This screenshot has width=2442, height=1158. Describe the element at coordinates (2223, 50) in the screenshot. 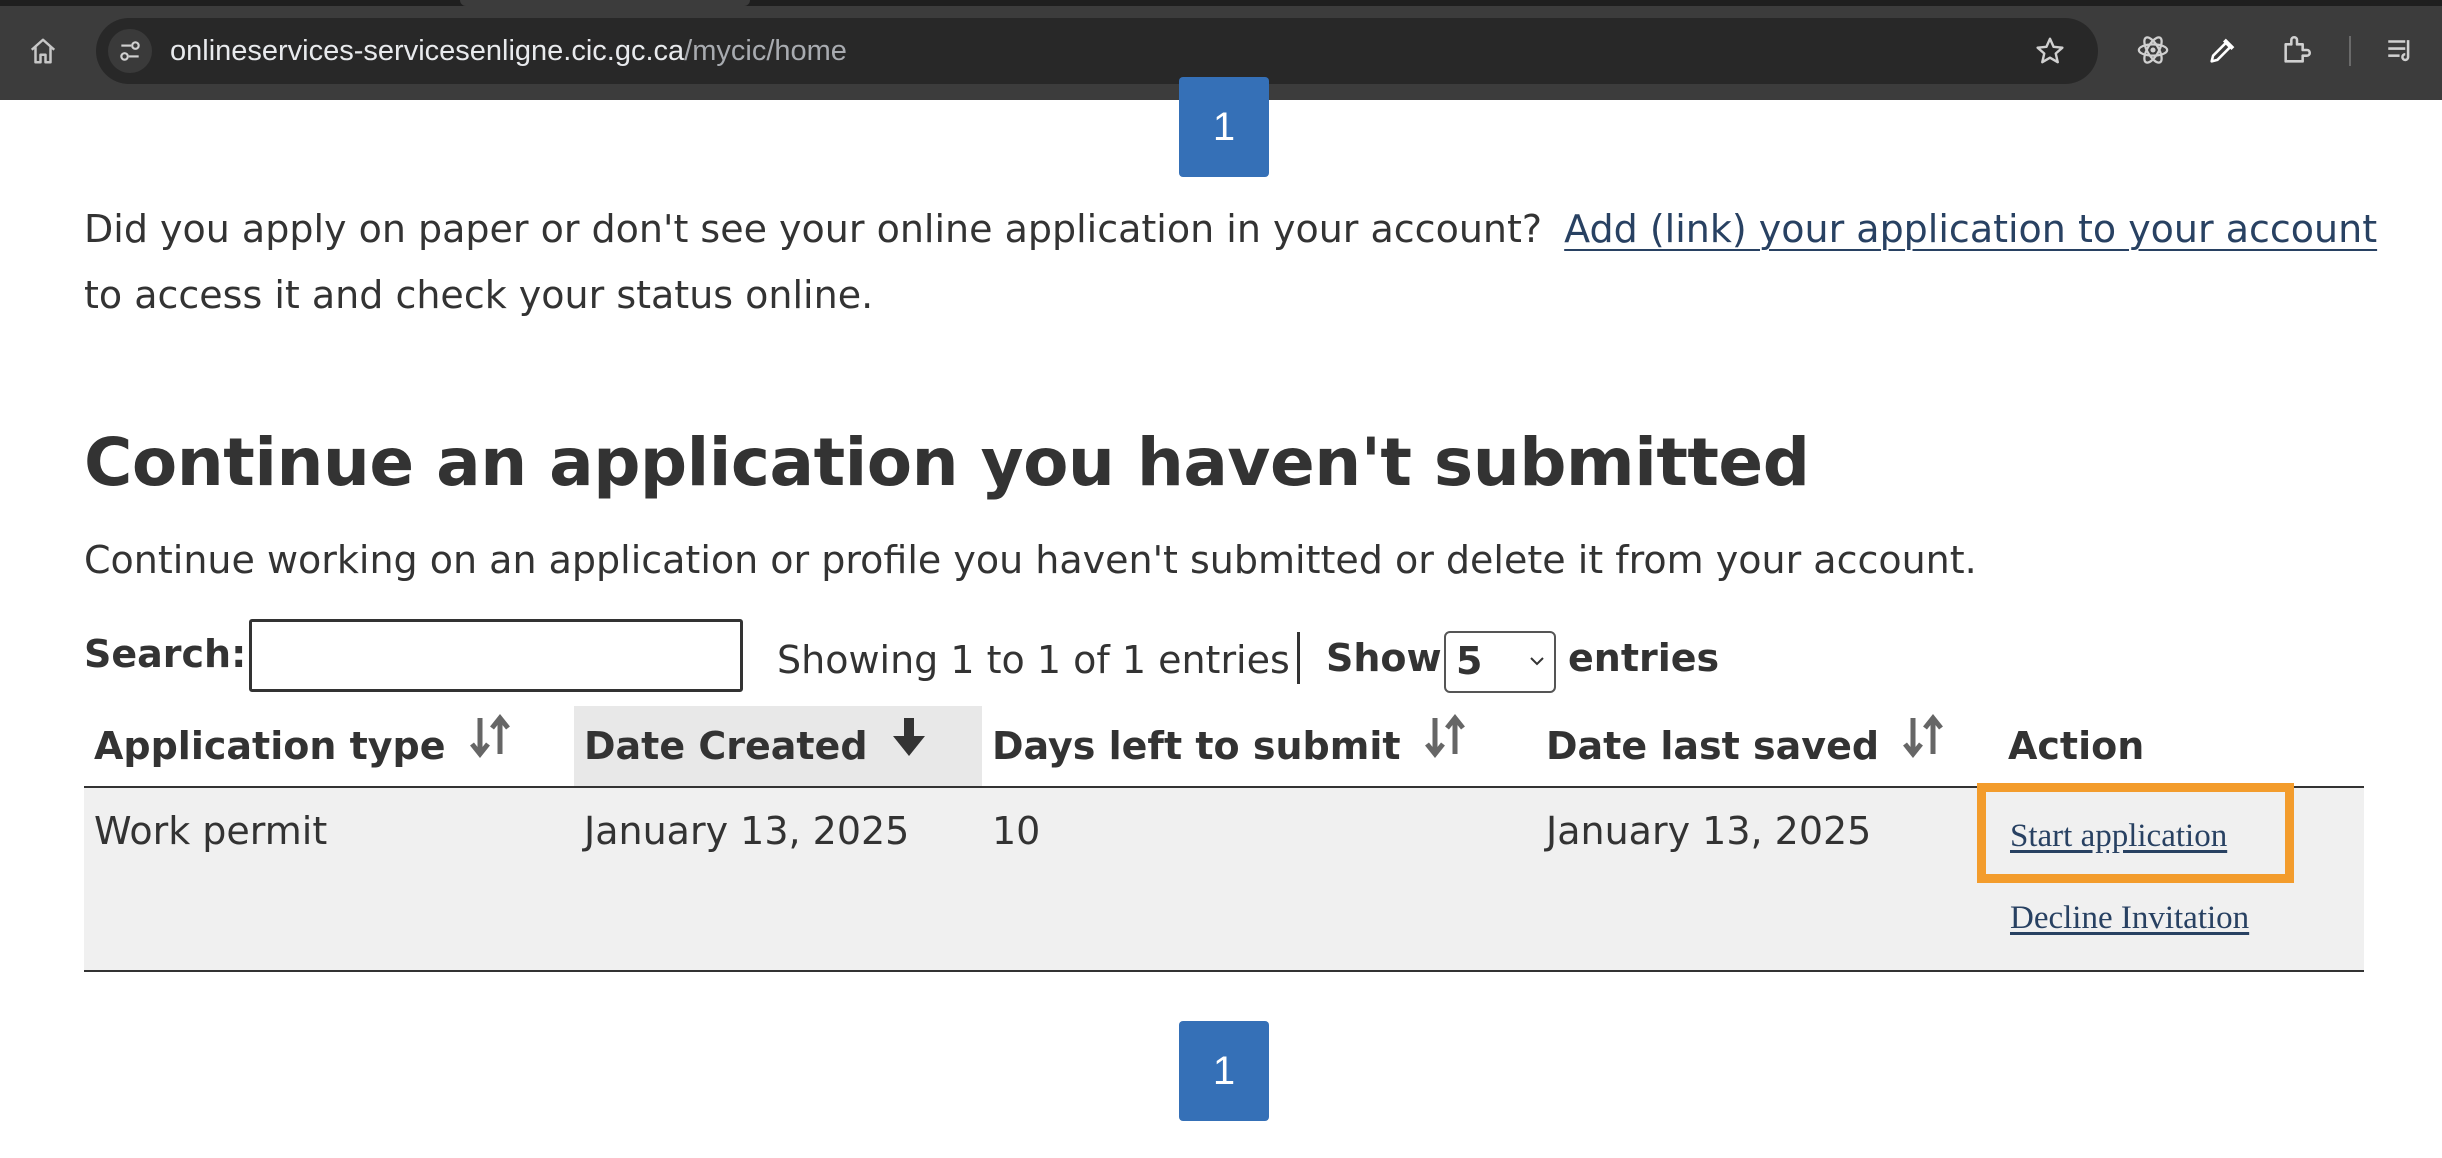

I see `eyedropper-icon` at that location.